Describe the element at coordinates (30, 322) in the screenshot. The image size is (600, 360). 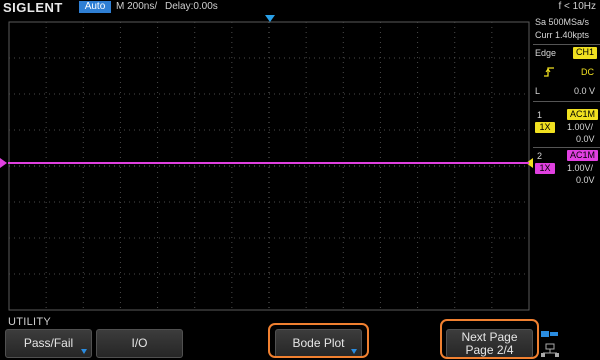
I see `menu-title: UTILITY` at that location.